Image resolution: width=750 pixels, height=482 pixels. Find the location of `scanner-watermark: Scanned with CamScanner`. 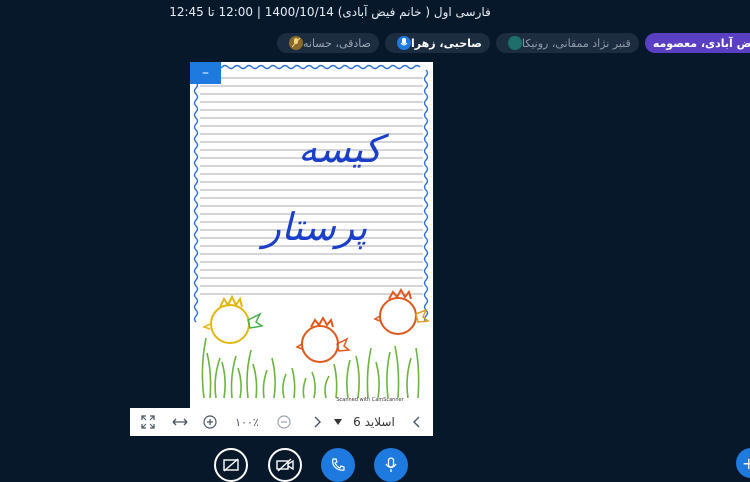

scanner-watermark: Scanned with CamScanner is located at coordinates (370, 400).